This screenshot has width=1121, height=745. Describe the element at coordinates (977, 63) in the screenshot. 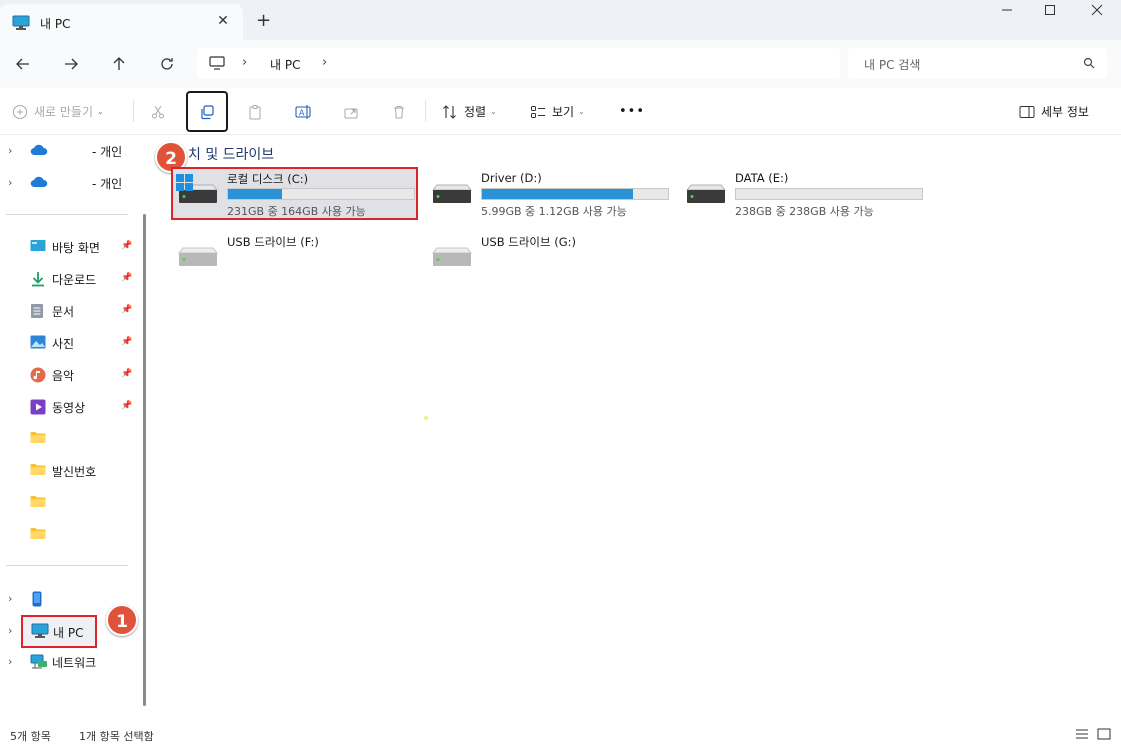

I see `search-input: 내 PC 검색` at that location.